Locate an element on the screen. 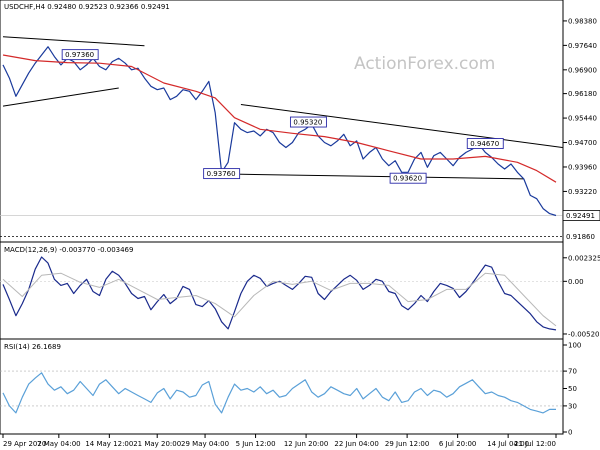  watermark-text: ActionForex.com is located at coordinates (424, 64).